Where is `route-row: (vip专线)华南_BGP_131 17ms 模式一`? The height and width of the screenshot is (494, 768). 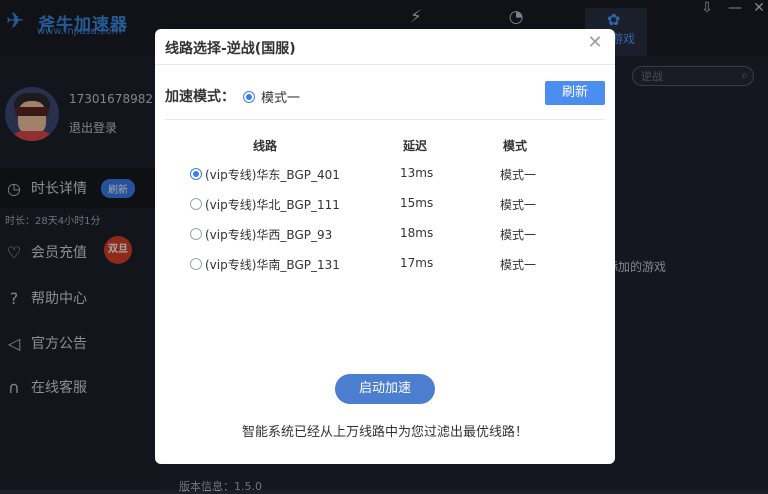
route-row: (vip专线)华南_BGP_131 17ms 模式一 is located at coordinates (385, 264).